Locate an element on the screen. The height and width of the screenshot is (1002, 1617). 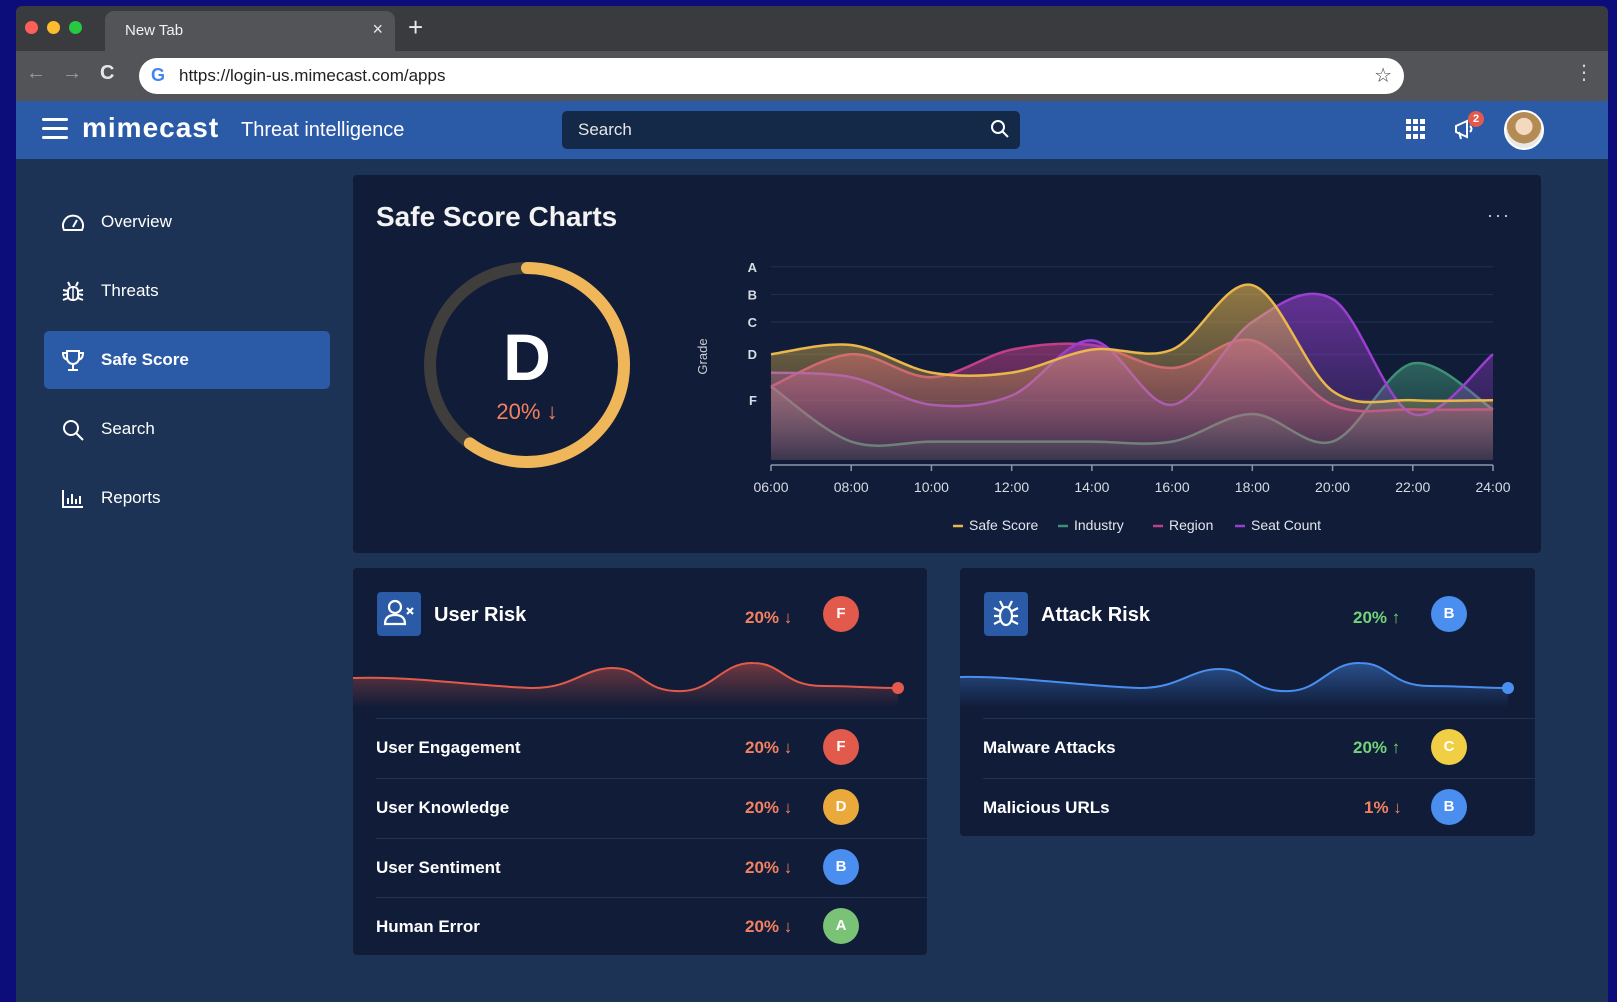
minimize-window-button is located at coordinates (53, 27).